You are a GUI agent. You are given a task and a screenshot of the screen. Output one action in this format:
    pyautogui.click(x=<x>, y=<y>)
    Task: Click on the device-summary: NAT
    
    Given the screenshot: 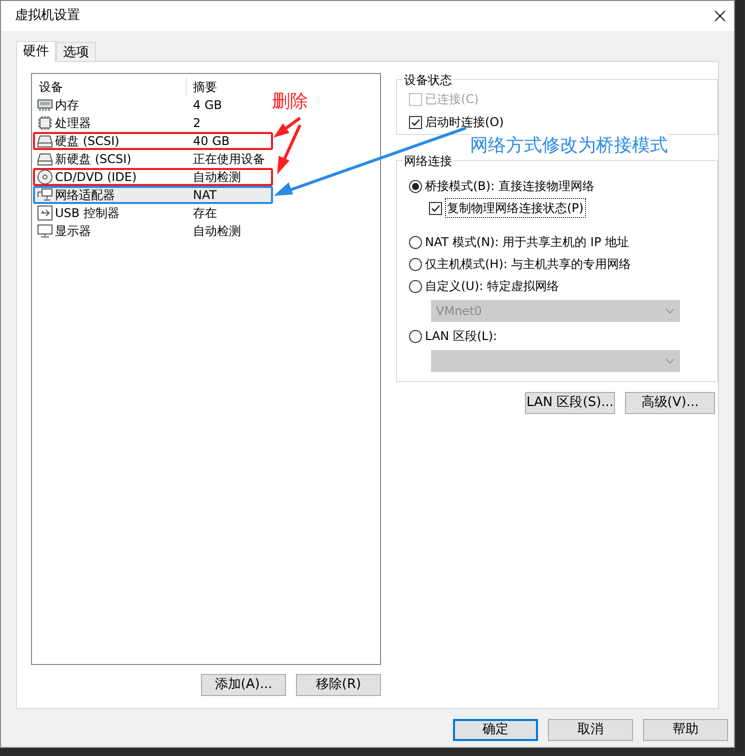 What is the action you would take?
    pyautogui.click(x=204, y=195)
    